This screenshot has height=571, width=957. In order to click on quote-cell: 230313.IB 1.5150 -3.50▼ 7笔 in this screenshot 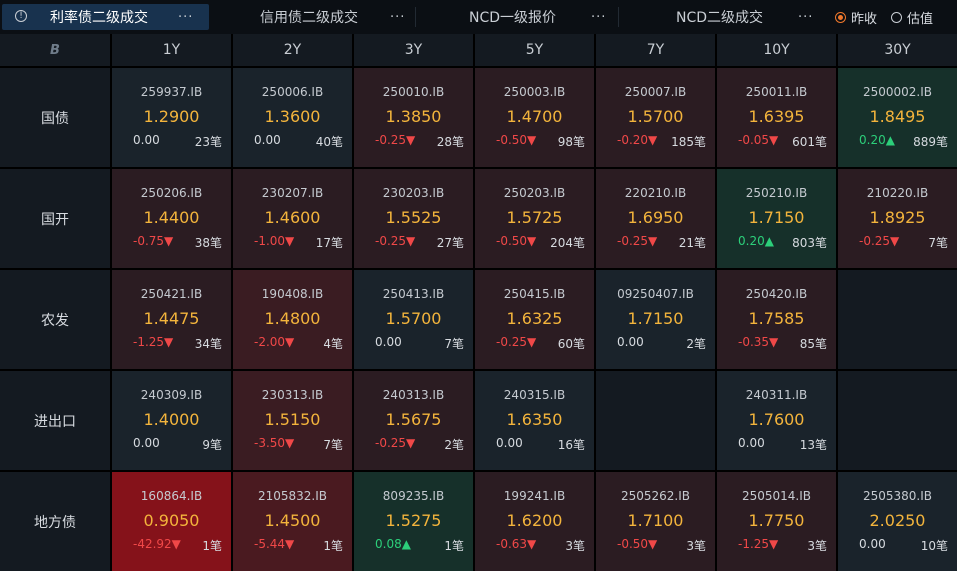, I will do `click(292, 420)`.